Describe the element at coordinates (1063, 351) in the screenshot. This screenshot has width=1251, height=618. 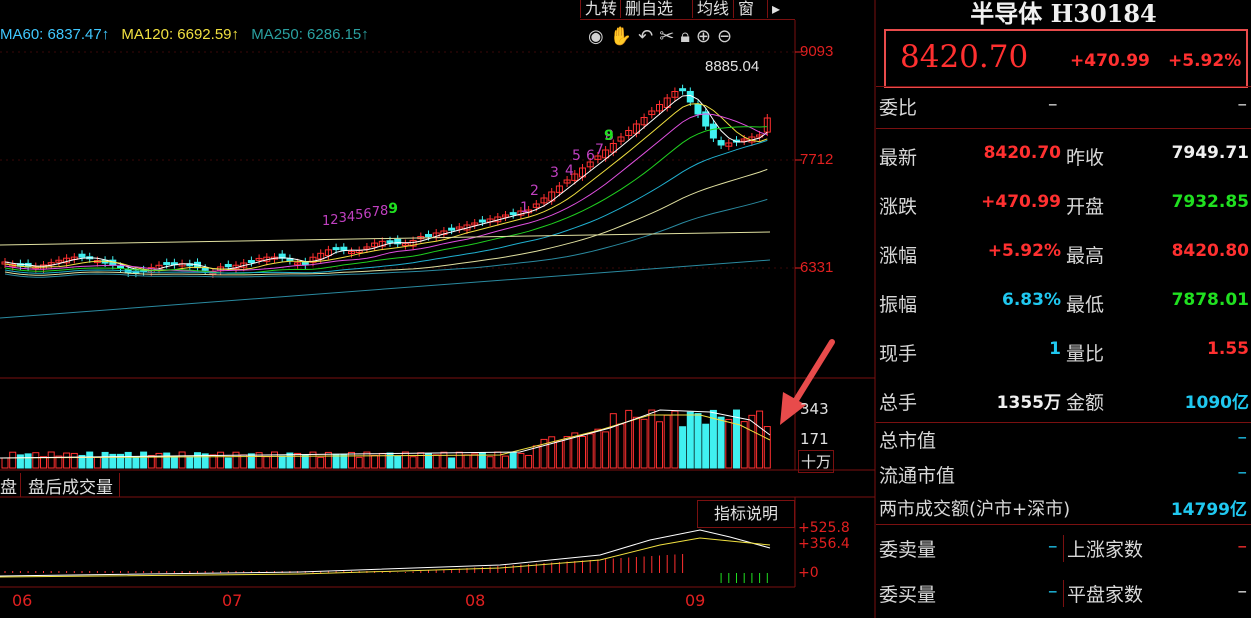
I see `quote-row: 现手 1 量比 1.55` at that location.